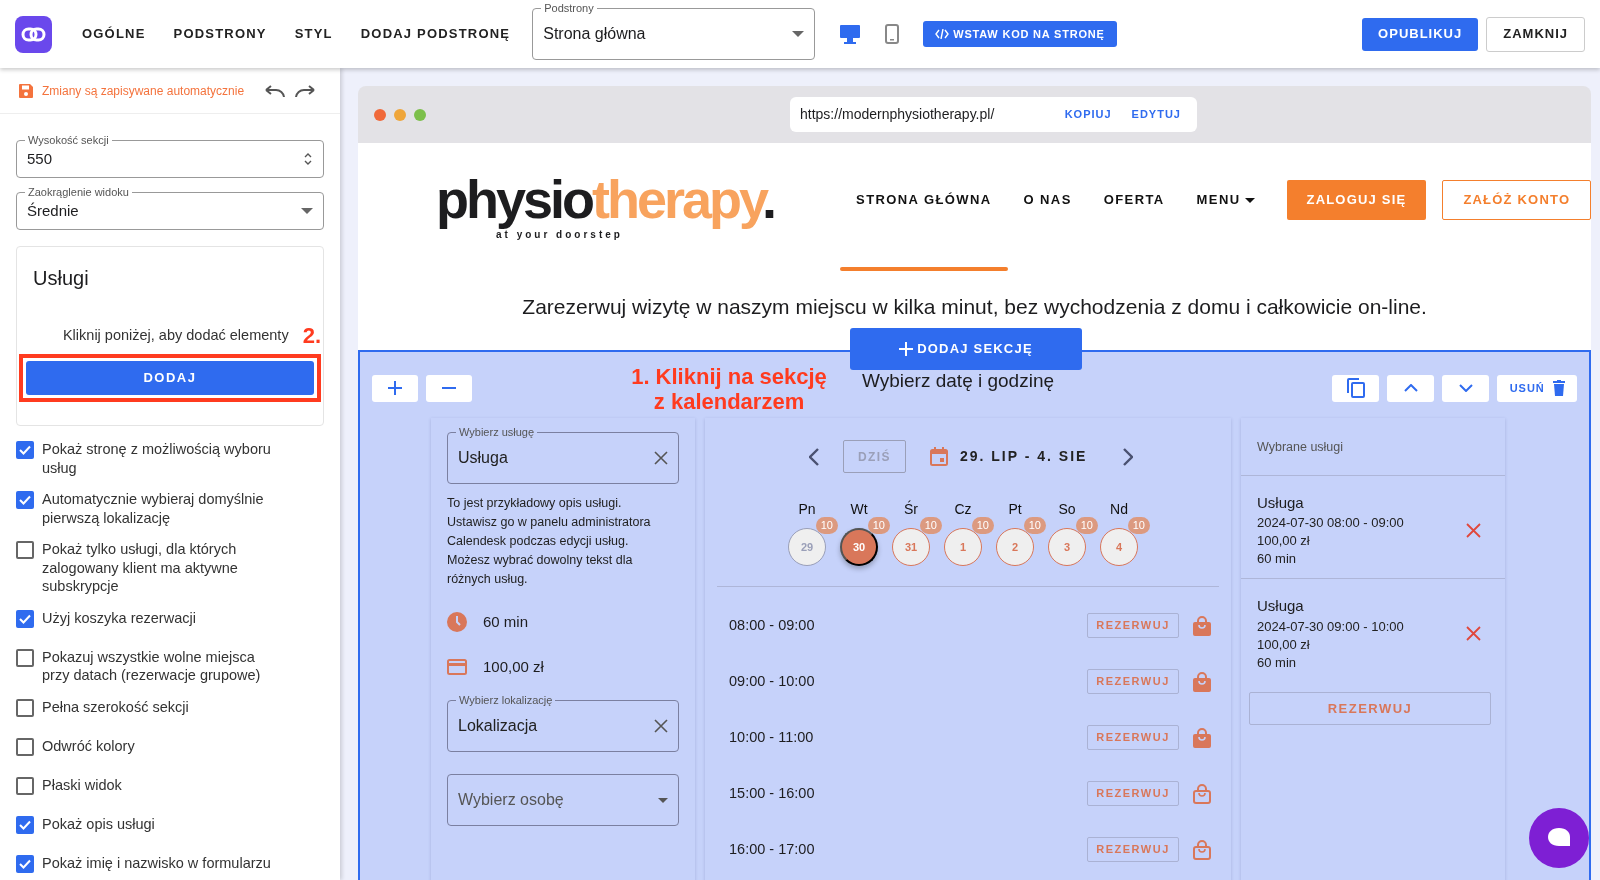  I want to click on time-slot: 16:00 - 17:00, so click(772, 849).